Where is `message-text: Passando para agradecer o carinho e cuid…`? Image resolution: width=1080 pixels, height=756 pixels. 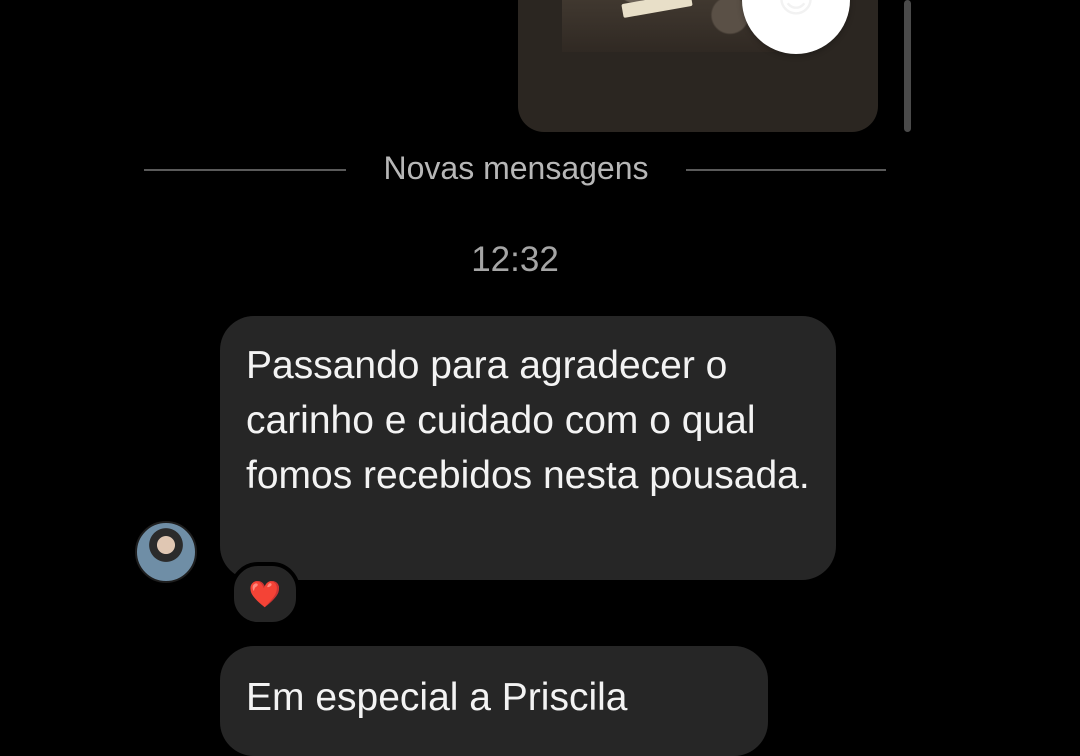 message-text: Passando para agradecer o carinho e cuid… is located at coordinates (528, 420).